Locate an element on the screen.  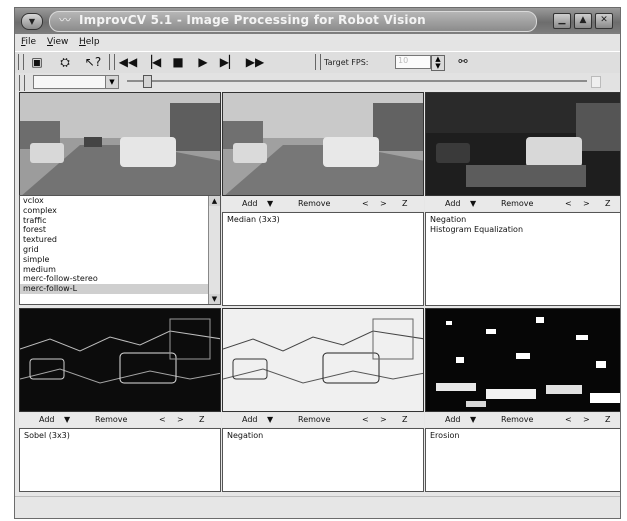
filter-item: Sobel (3x3) is located at coordinates (120, 436).